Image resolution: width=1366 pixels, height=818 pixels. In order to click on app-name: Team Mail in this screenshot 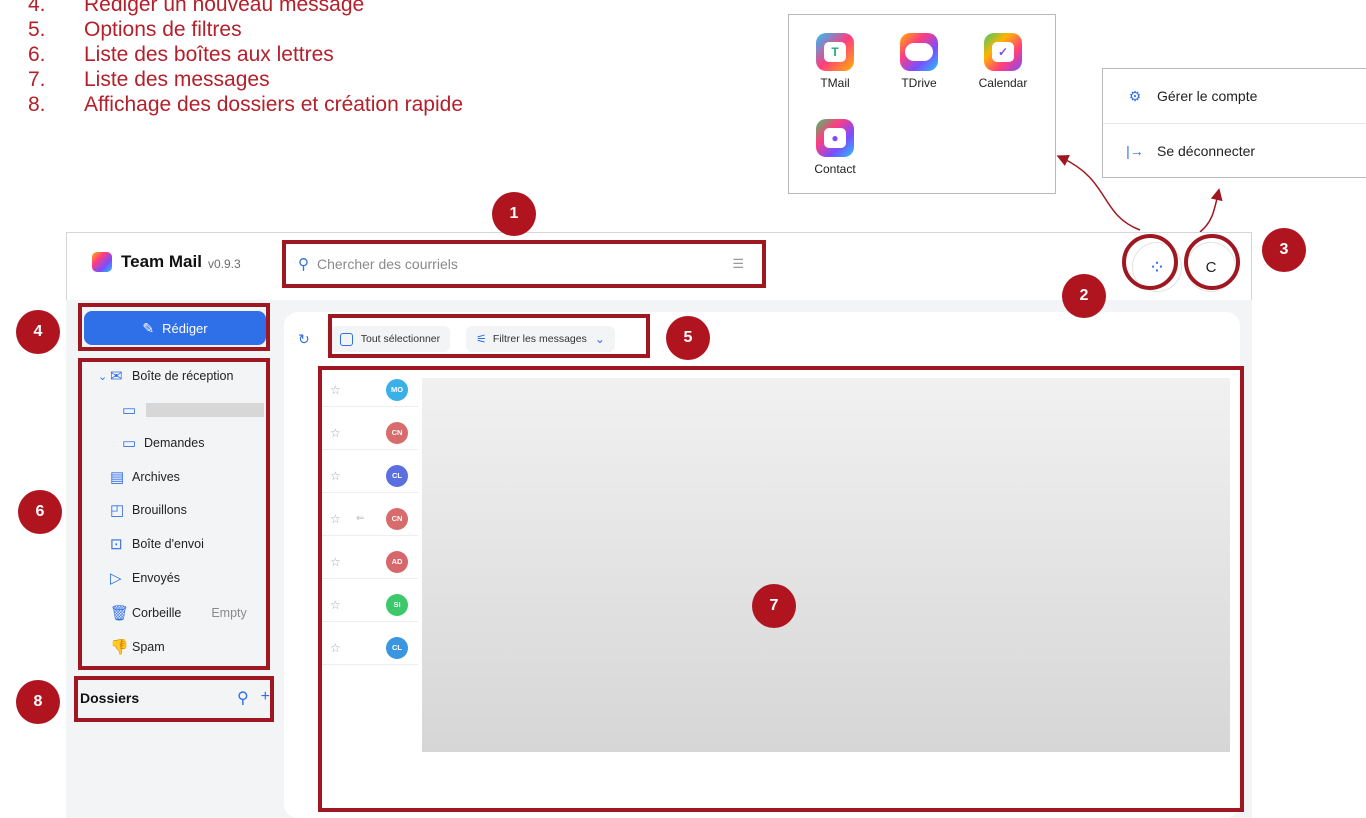, I will do `click(161, 261)`.